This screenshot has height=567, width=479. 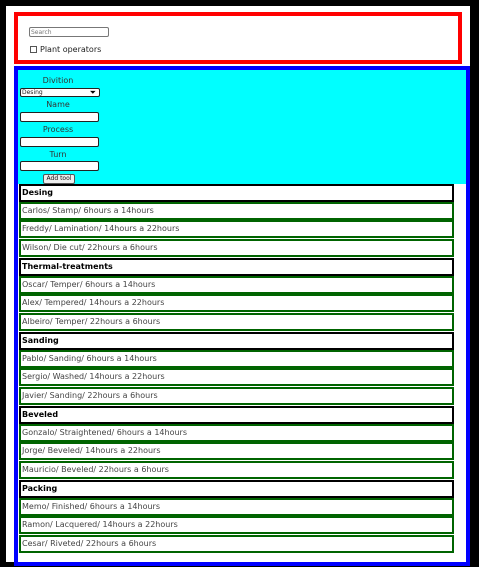 What do you see at coordinates (236, 544) in the screenshot?
I see `list-item: Cesar/ Riveted/ 22hours a 6hours` at bounding box center [236, 544].